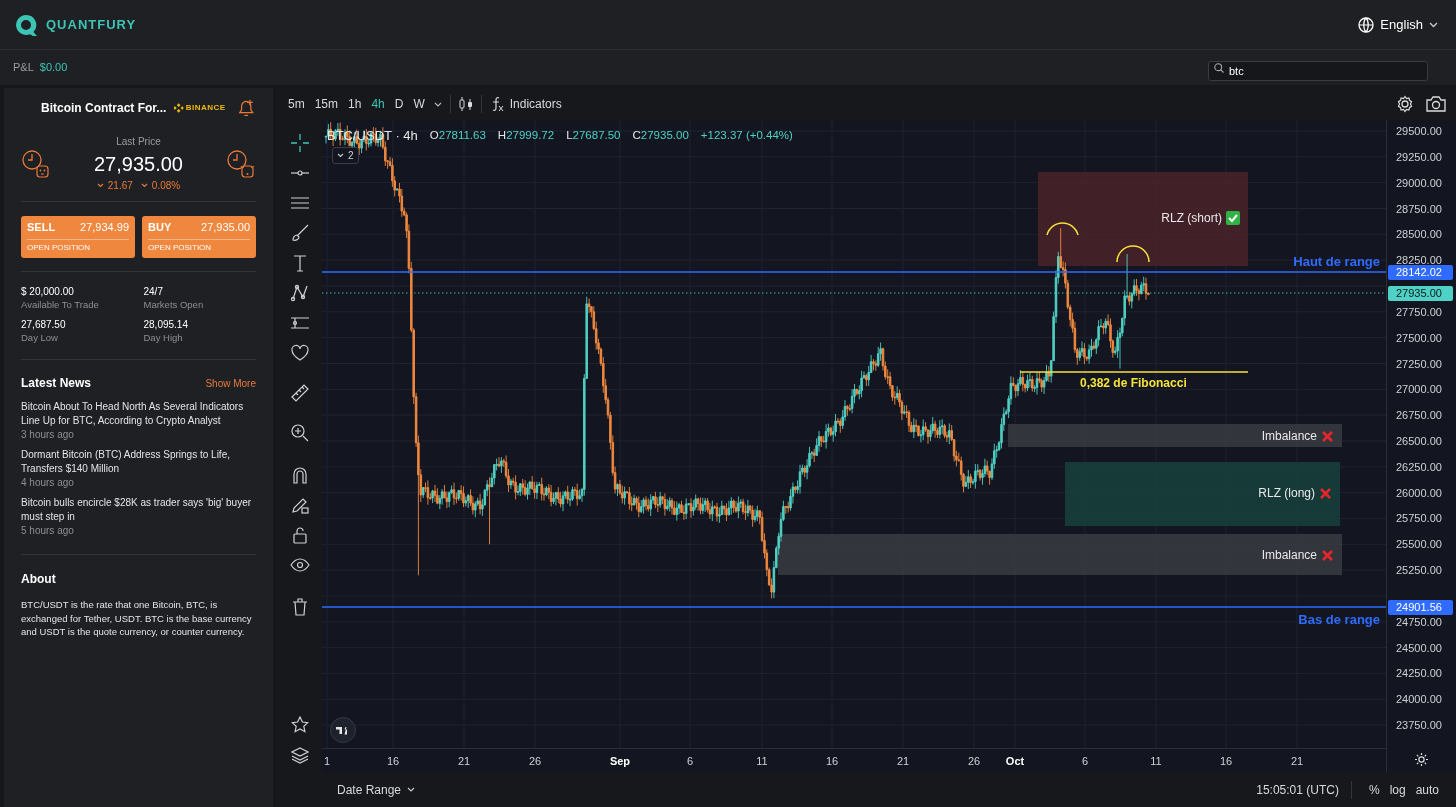 This screenshot has width=1456, height=807. What do you see at coordinates (205, 108) in the screenshot?
I see `exchange-name: BINANCE` at bounding box center [205, 108].